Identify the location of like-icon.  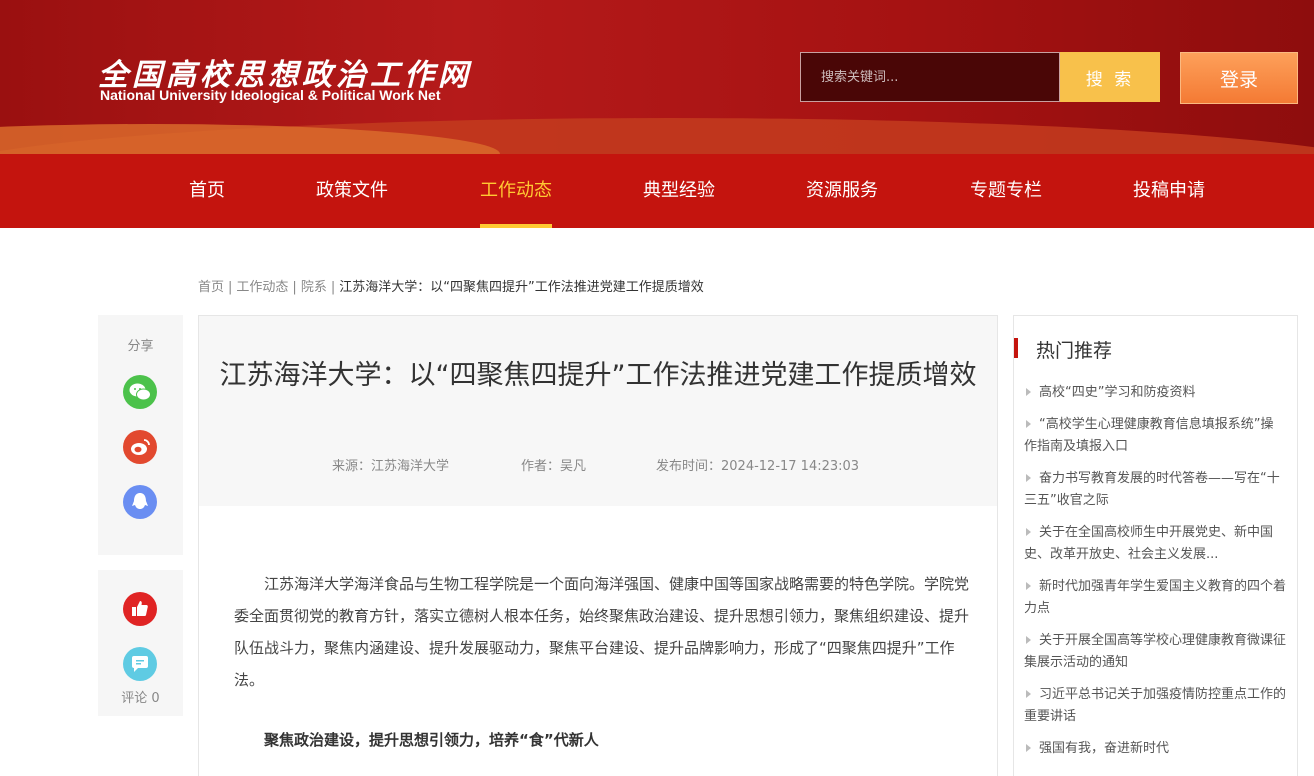
(140, 609).